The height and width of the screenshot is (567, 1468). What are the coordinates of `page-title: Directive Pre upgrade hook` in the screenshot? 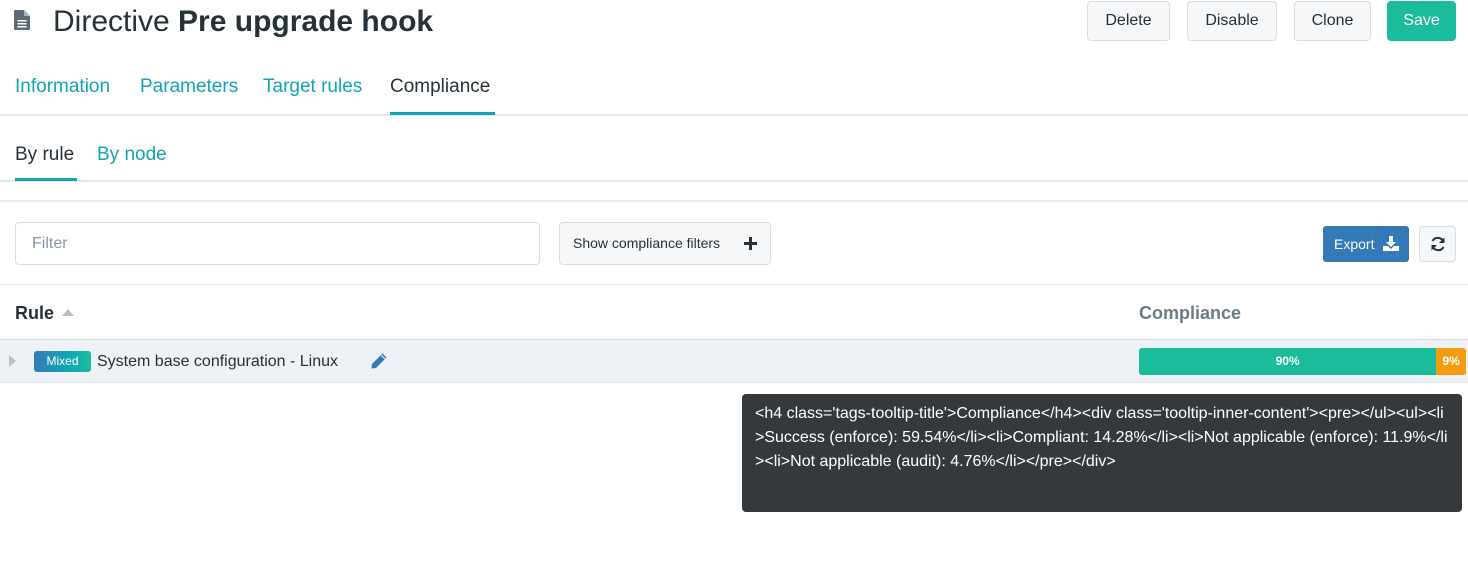 It's located at (243, 22).